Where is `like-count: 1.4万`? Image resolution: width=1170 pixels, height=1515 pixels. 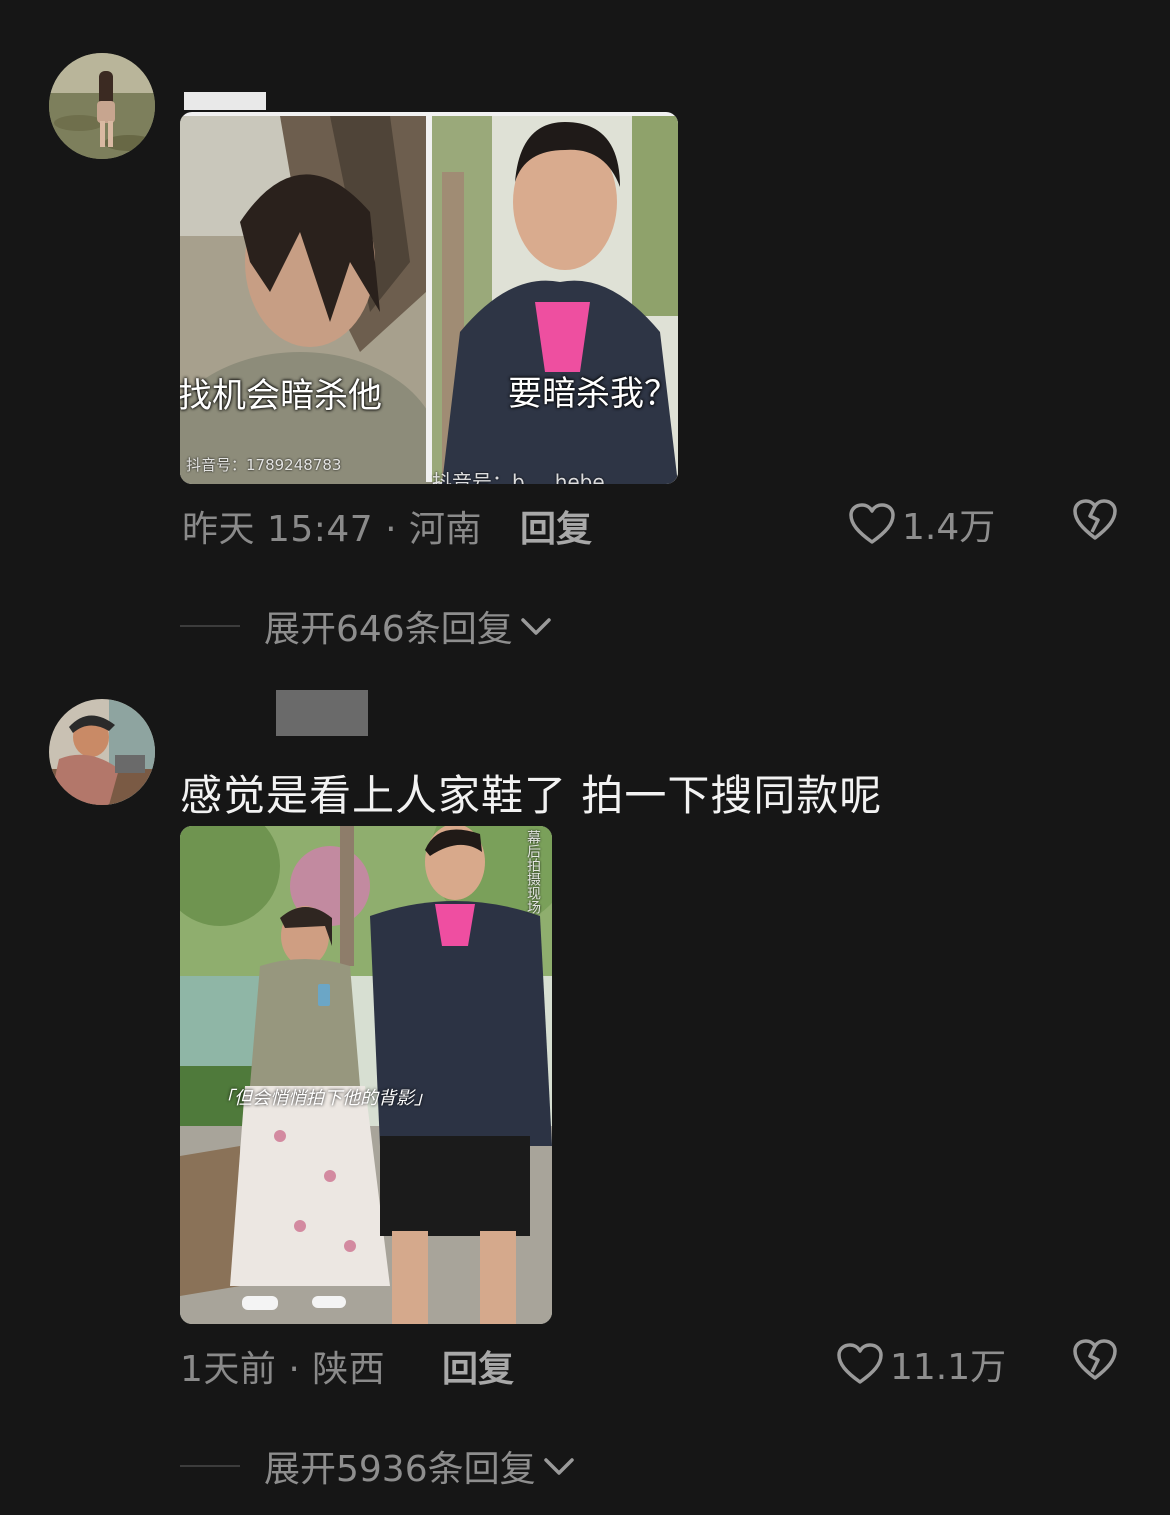 like-count: 1.4万 is located at coordinates (949, 527).